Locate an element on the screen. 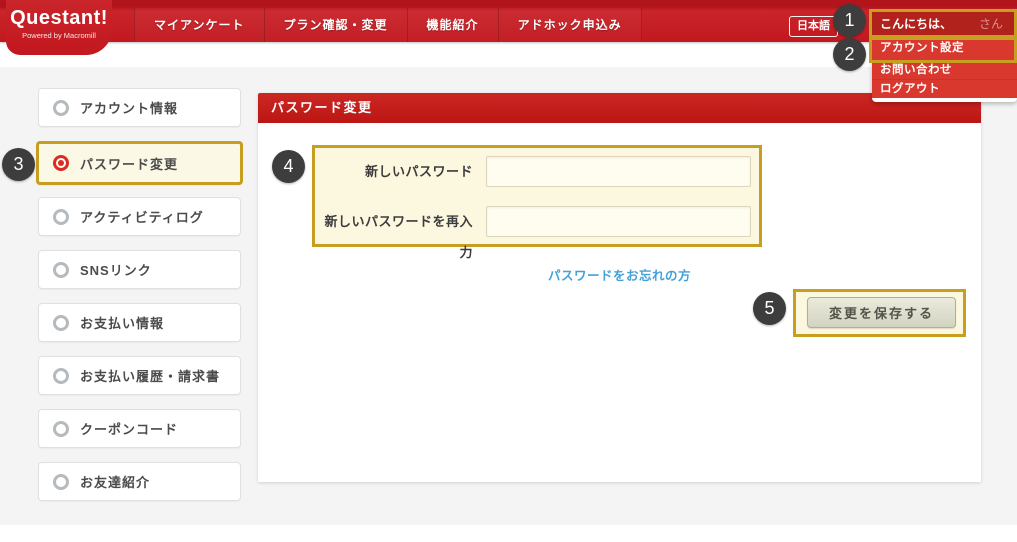  nav-item-plan: プラン確認・変更 is located at coordinates (335, 25).